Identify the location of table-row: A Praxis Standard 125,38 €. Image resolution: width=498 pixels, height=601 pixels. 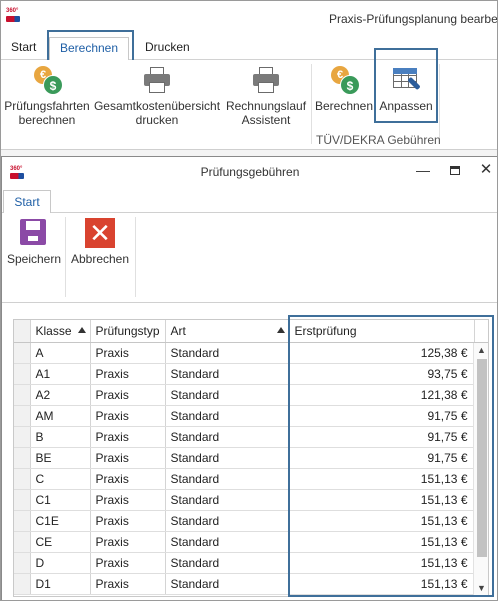
(251, 353).